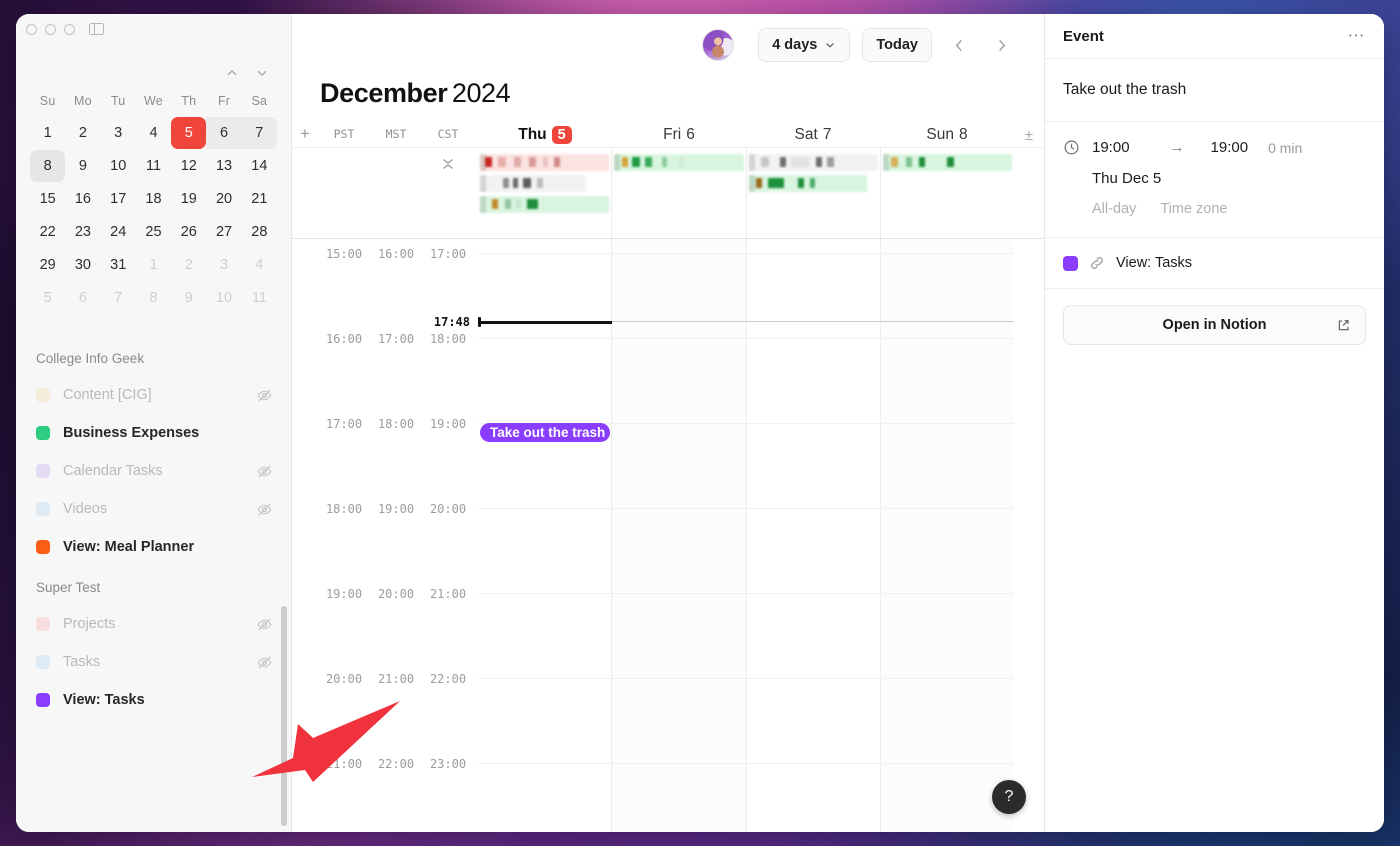 Image resolution: width=1400 pixels, height=846 pixels. Describe the element at coordinates (946, 535) in the screenshot. I see `day-column-sun` at that location.